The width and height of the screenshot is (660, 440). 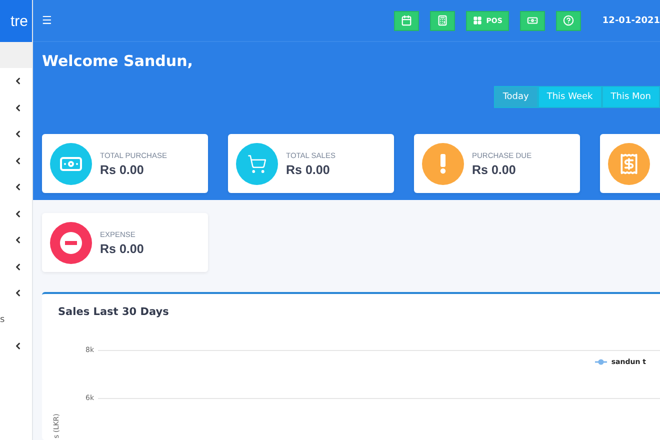 What do you see at coordinates (516, 97) in the screenshot?
I see `date-range-tab: Today` at bounding box center [516, 97].